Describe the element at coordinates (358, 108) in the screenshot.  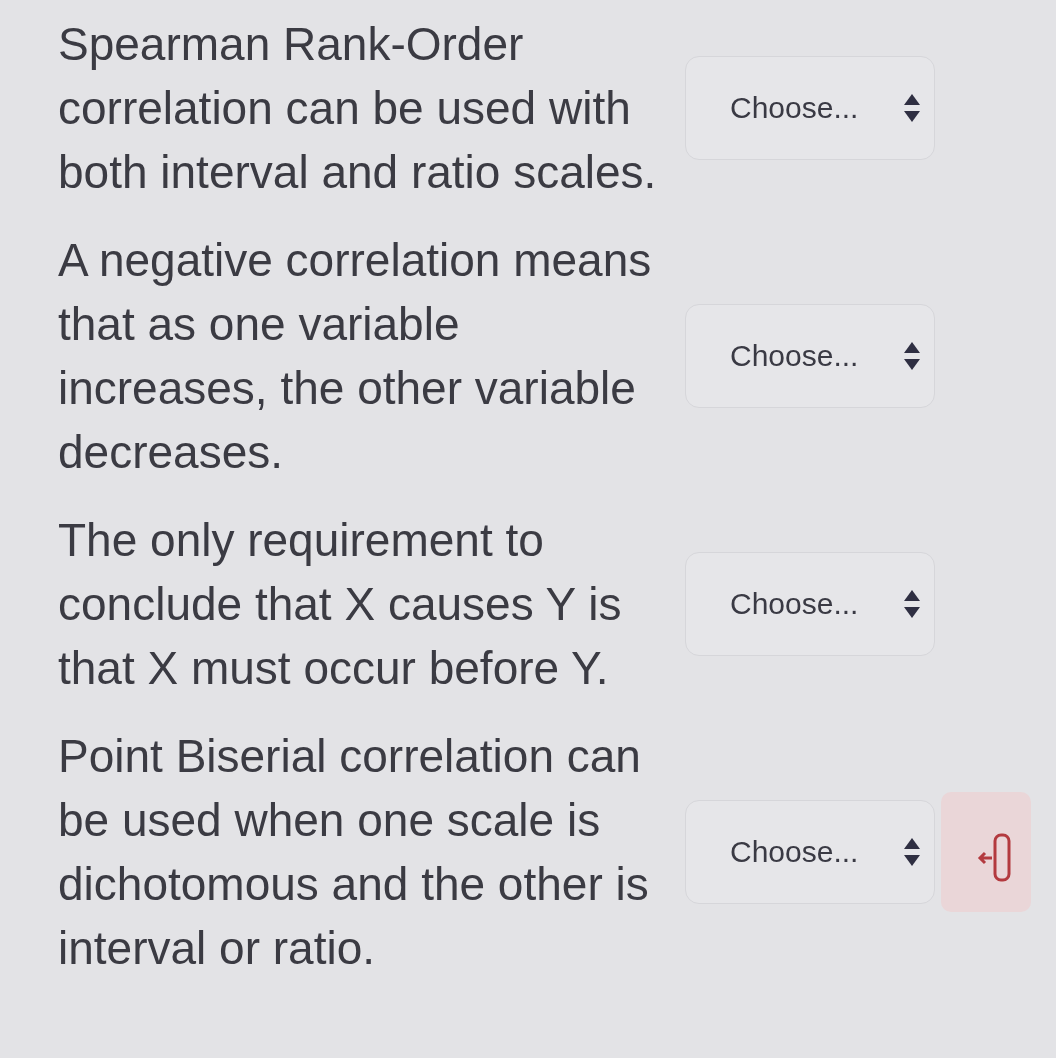
I see `question-text: Spearman Rank-Order correlation can be used with both interval and ratio scales.` at that location.